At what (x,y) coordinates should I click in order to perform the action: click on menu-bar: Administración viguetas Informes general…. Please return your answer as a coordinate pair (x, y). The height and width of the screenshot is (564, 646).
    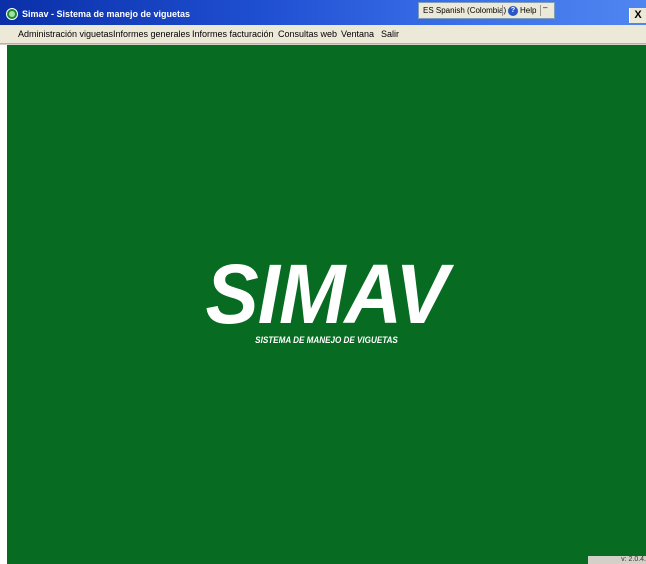
    Looking at the image, I should click on (323, 34).